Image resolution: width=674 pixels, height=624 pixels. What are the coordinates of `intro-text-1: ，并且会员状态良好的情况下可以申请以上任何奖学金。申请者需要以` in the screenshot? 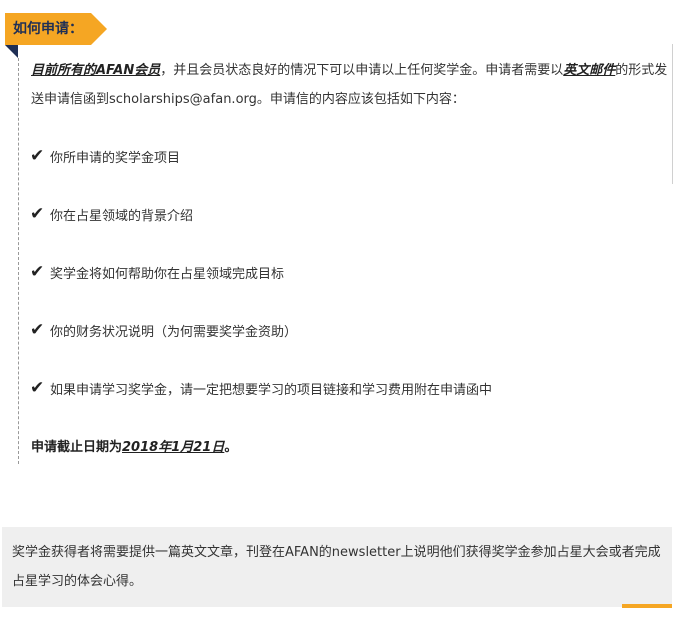 It's located at (362, 70).